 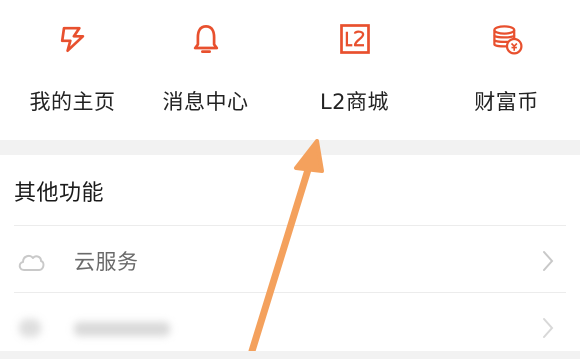 What do you see at coordinates (106, 262) in the screenshot?
I see `cloud-service-label: 云服务` at bounding box center [106, 262].